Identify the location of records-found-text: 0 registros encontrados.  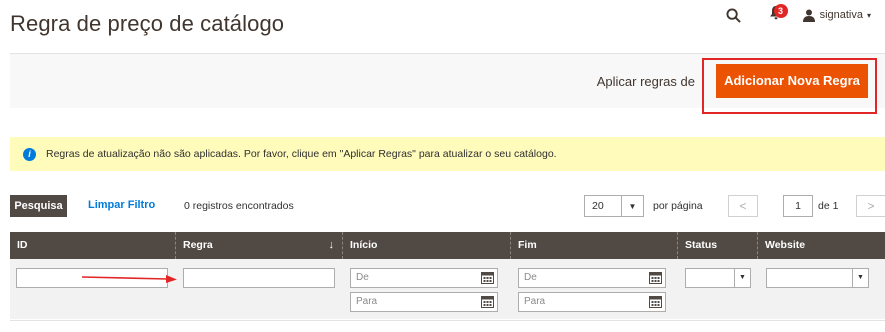
(239, 206).